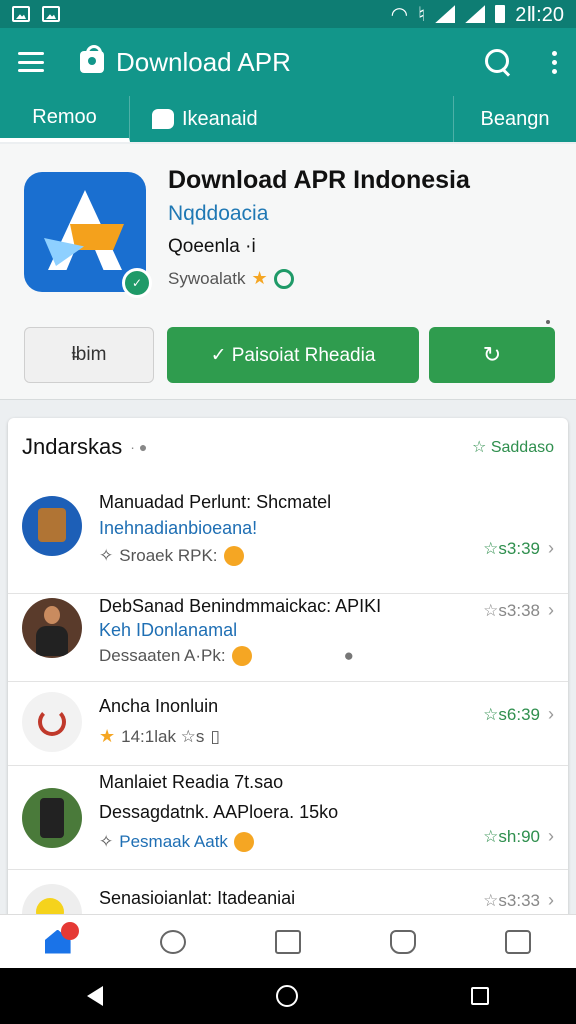 The height and width of the screenshot is (1024, 576). What do you see at coordinates (203, 61) in the screenshot?
I see `page-title: Download APR` at bounding box center [203, 61].